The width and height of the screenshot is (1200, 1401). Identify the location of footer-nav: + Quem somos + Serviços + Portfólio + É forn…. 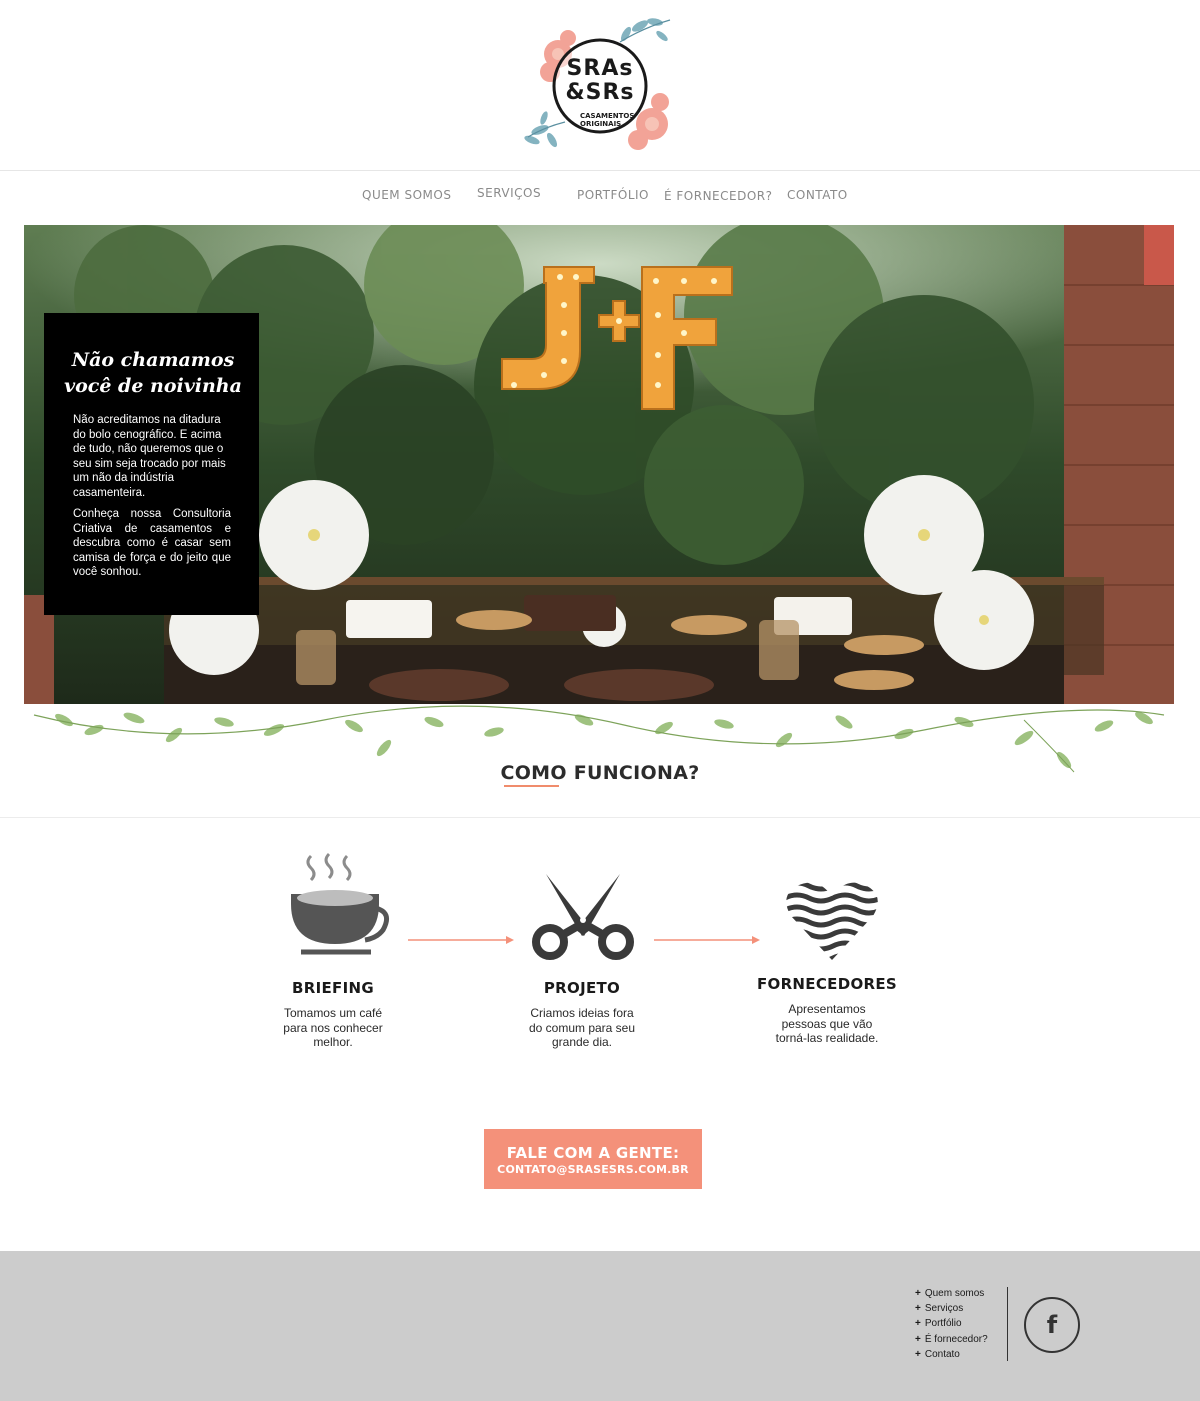
(960, 1324).